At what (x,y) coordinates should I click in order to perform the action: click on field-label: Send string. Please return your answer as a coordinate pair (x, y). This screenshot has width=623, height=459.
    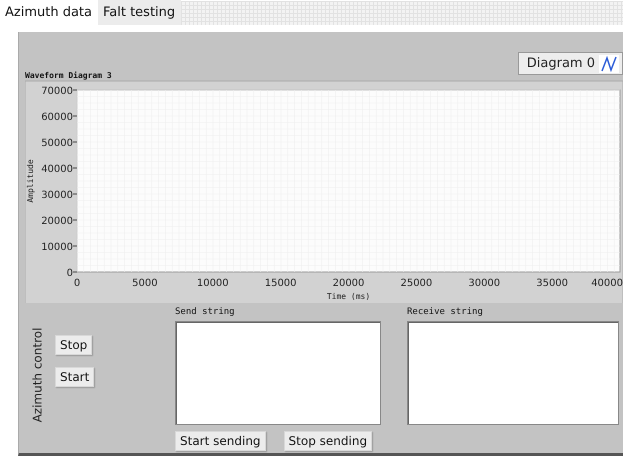
    Looking at the image, I should click on (205, 312).